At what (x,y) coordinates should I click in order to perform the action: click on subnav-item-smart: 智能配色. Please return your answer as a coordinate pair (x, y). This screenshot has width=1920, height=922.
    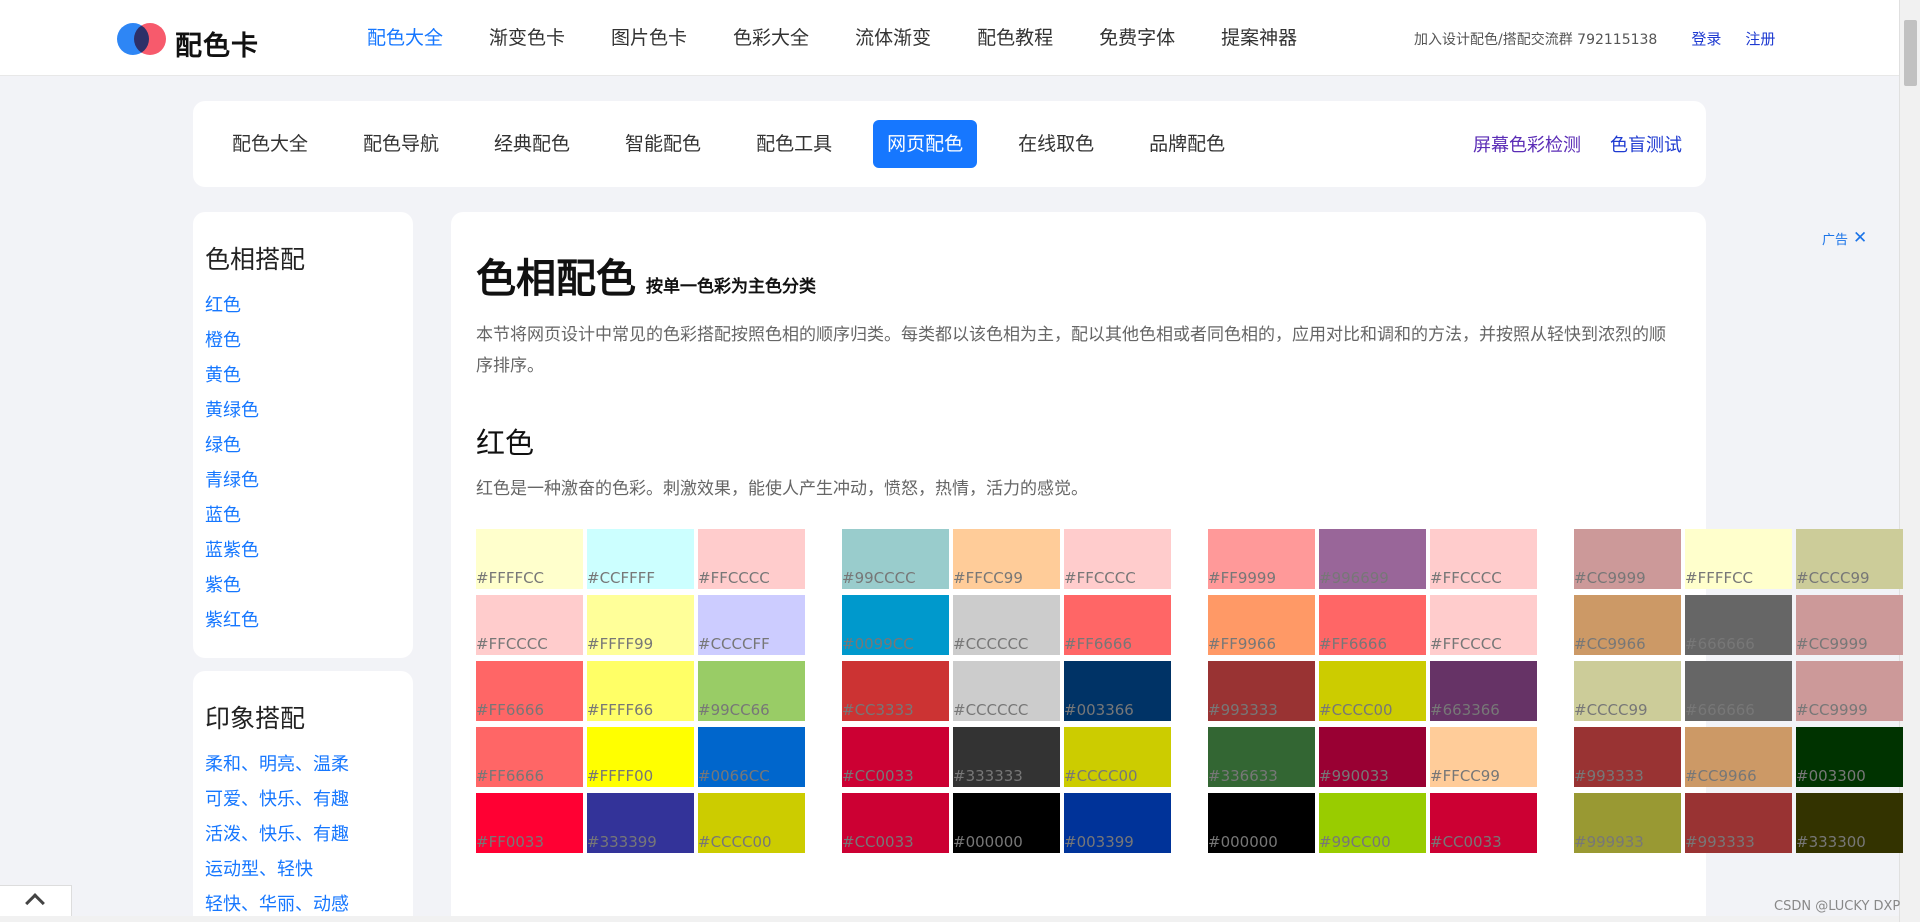
    Looking at the image, I should click on (663, 144).